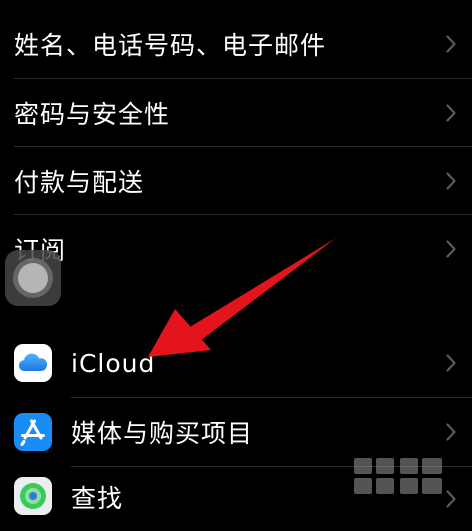 The height and width of the screenshot is (531, 472). What do you see at coordinates (79, 182) in the screenshot?
I see `row-label: 付款与配送` at bounding box center [79, 182].